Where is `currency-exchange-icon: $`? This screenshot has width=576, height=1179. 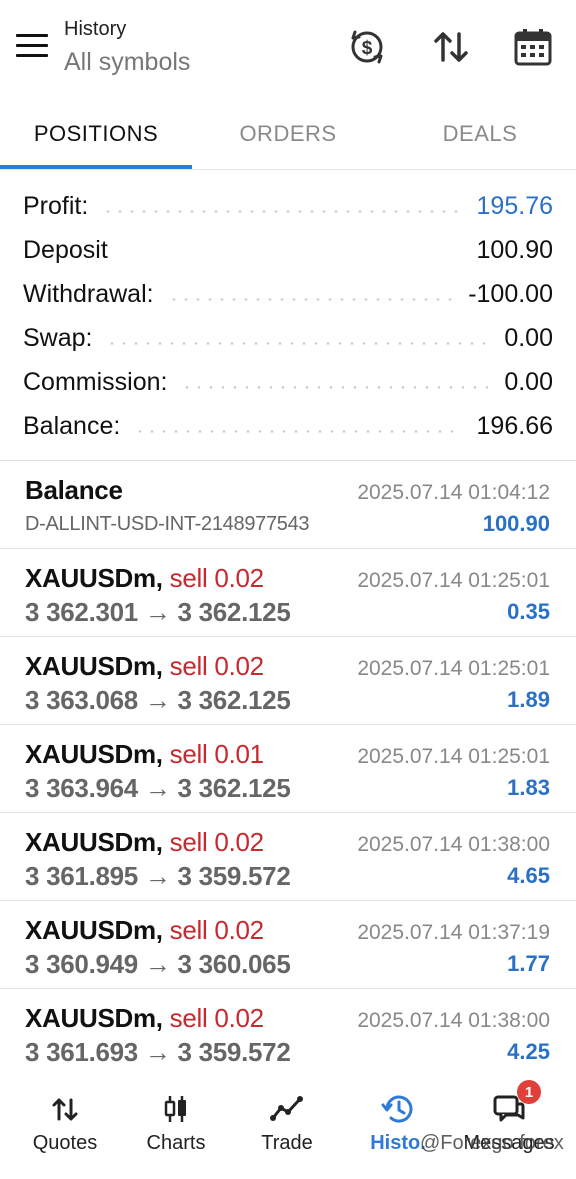 currency-exchange-icon: $ is located at coordinates (367, 47).